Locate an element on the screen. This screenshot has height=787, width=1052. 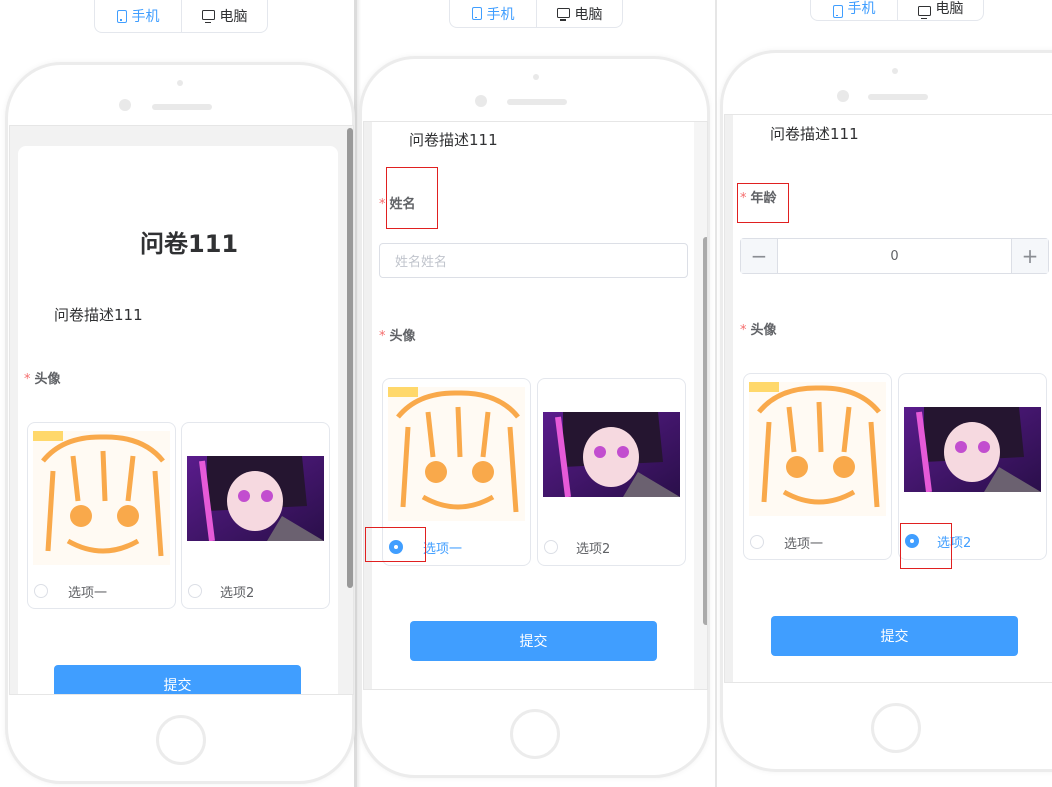
column-divider is located at coordinates (716, 393).